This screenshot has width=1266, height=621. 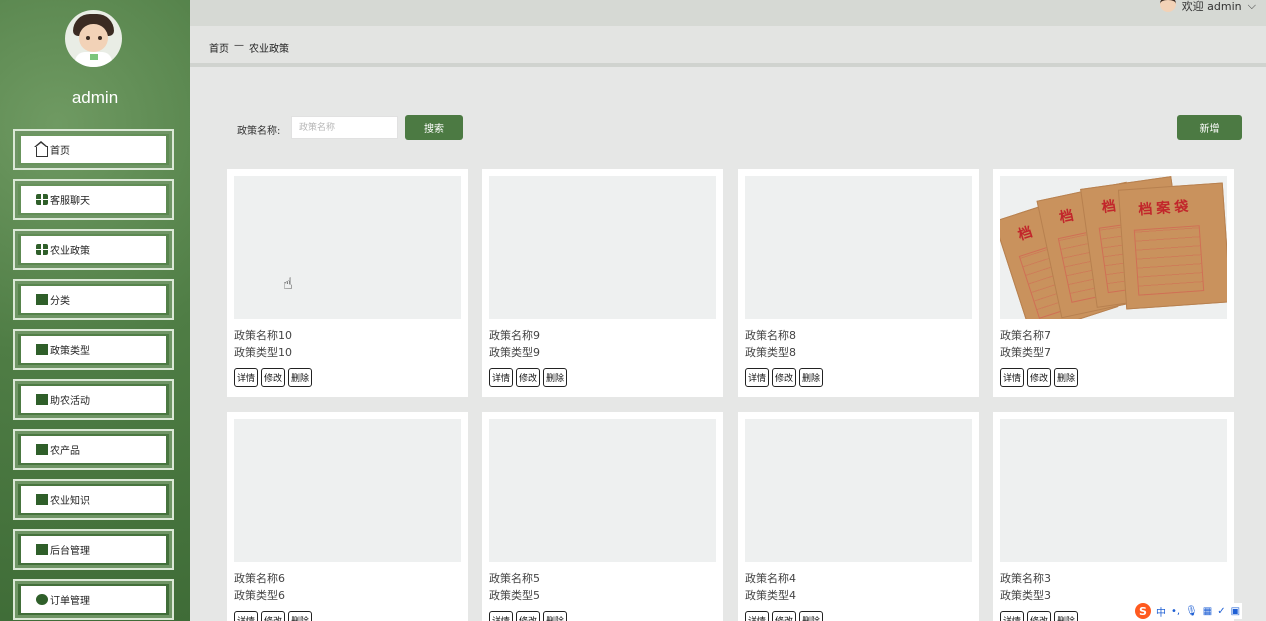 What do you see at coordinates (93, 549) in the screenshot?
I see `sidebar-item-backend: 后台管理` at bounding box center [93, 549].